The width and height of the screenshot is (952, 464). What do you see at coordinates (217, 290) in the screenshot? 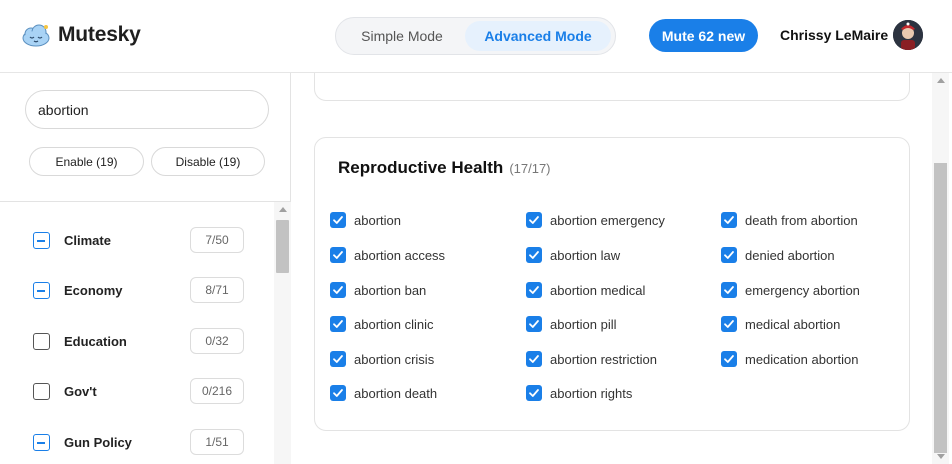
I see `category-count: 8/71` at bounding box center [217, 290].